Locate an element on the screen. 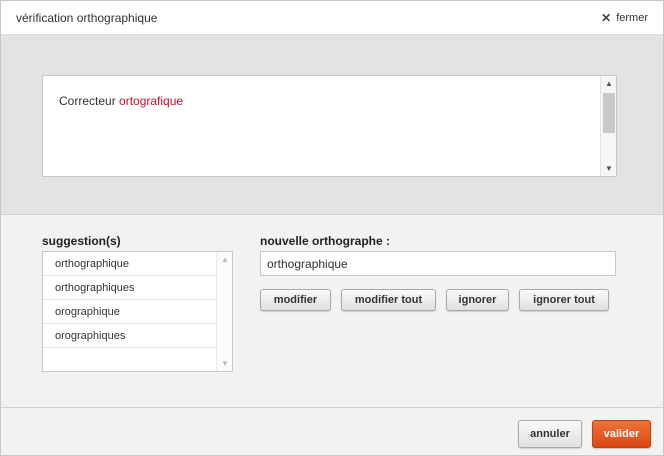 This screenshot has height=456, width=664. ignore-all-button: ignorer tout is located at coordinates (564, 300).